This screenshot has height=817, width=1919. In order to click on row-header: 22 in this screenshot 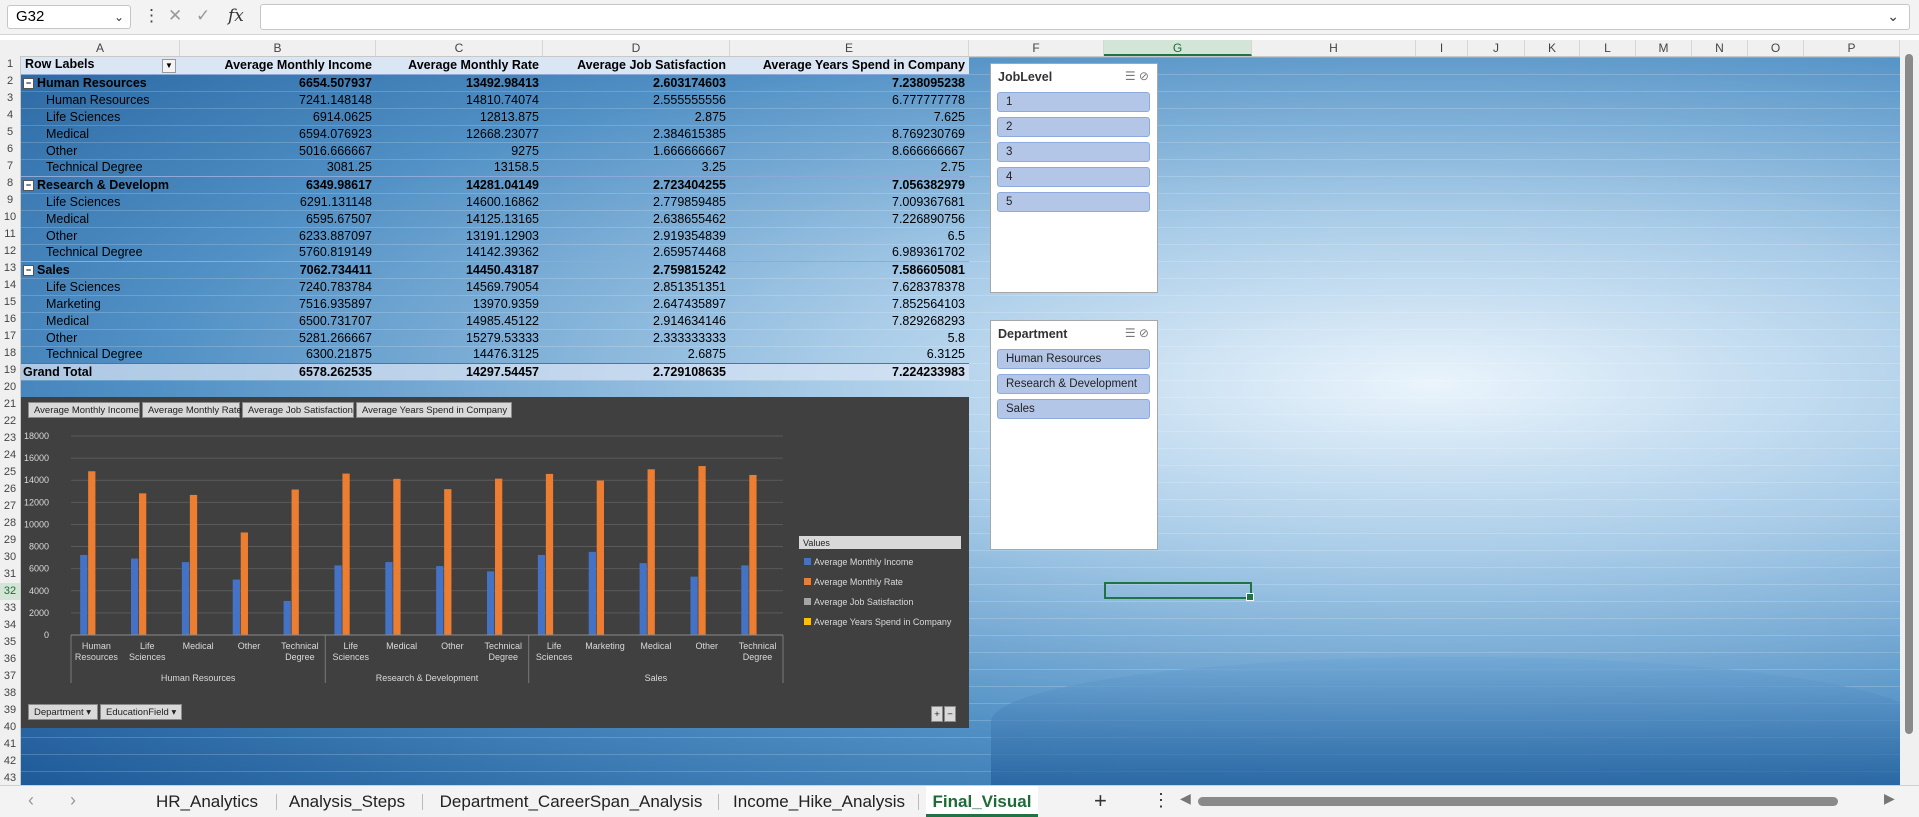, I will do `click(10, 421)`.